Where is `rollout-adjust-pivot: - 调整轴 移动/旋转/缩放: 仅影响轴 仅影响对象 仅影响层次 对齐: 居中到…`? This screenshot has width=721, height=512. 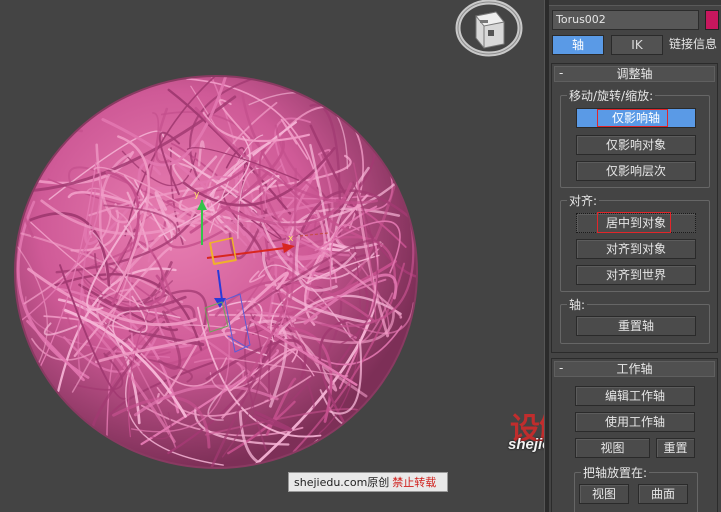 rollout-adjust-pivot: - 调整轴 移动/旋转/缩放: 仅影响轴 仅影响对象 仅影响层次 对齐: 居中到… is located at coordinates (634, 208).